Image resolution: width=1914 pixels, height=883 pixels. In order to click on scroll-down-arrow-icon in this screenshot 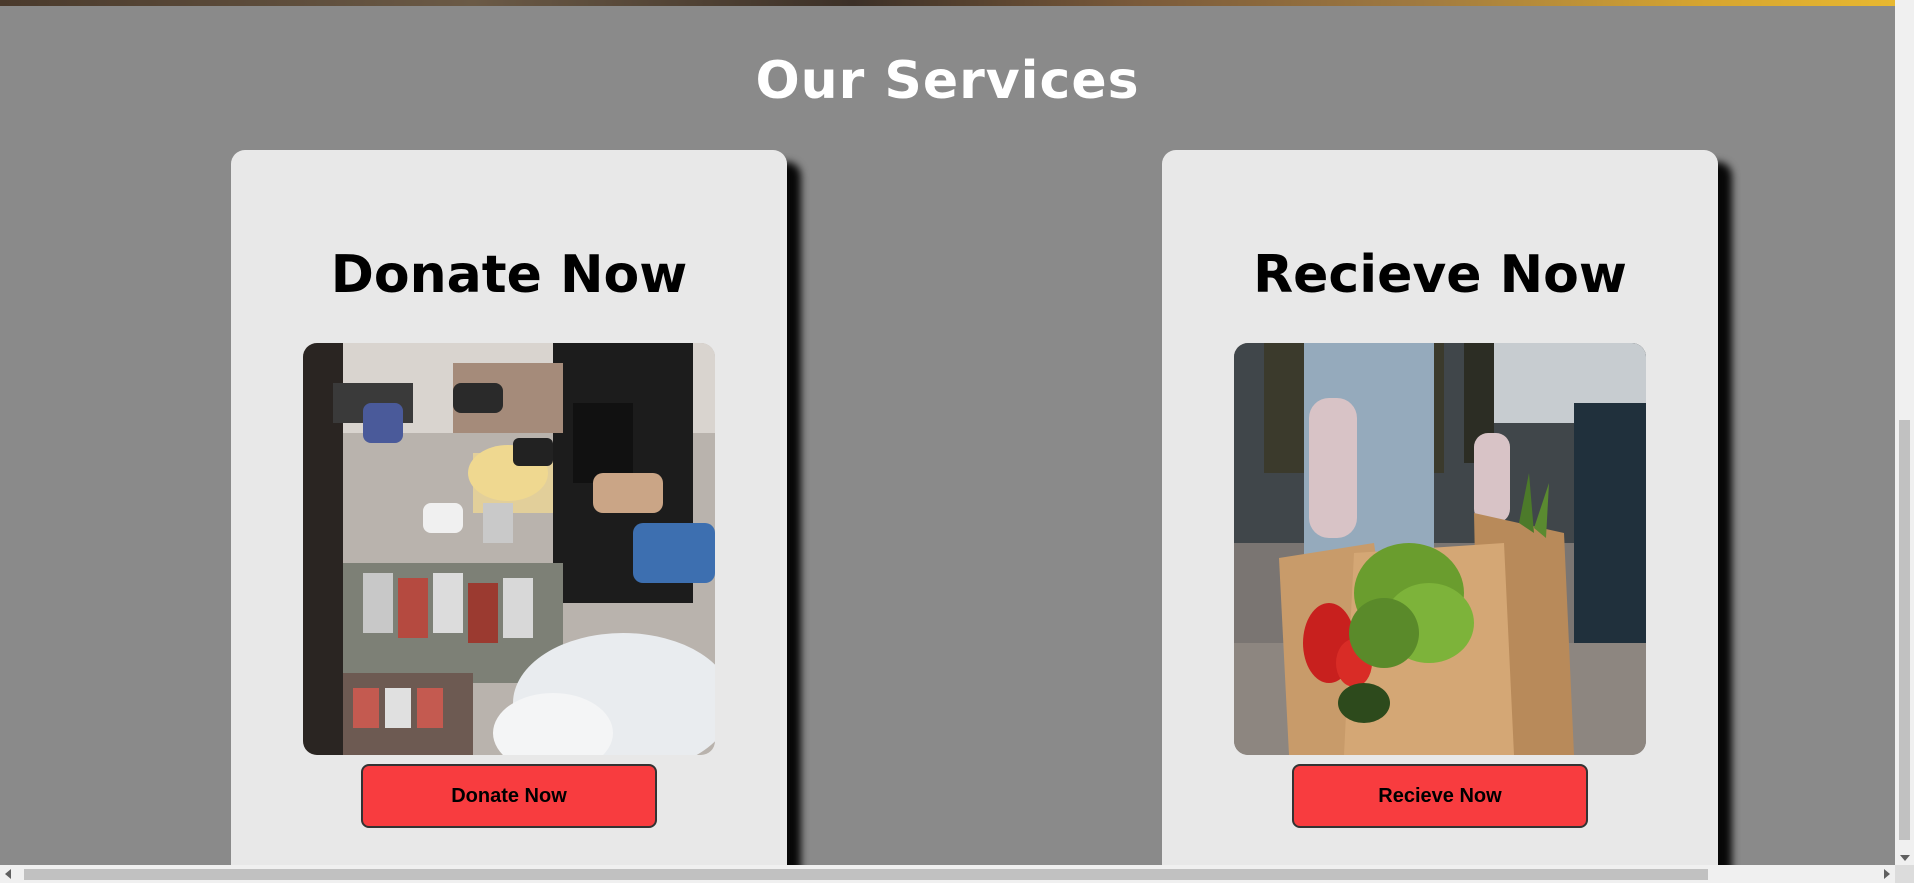, I will do `click(1905, 858)`.